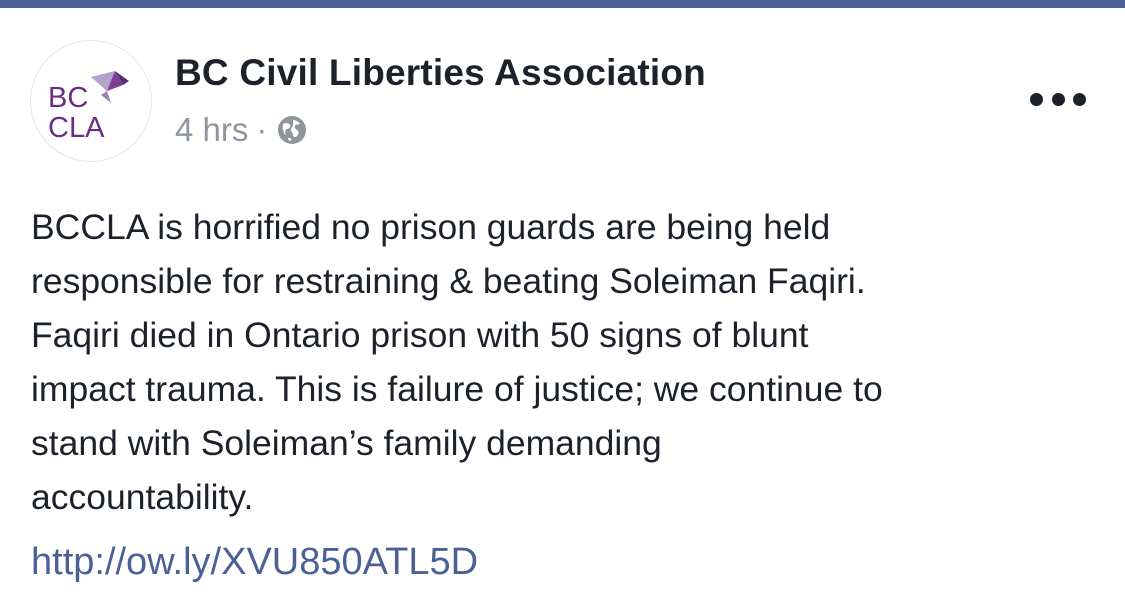 Image resolution: width=1125 pixels, height=603 pixels. What do you see at coordinates (254, 562) in the screenshot?
I see `post-link: http://ow.ly/XVU850ATL5D` at bounding box center [254, 562].